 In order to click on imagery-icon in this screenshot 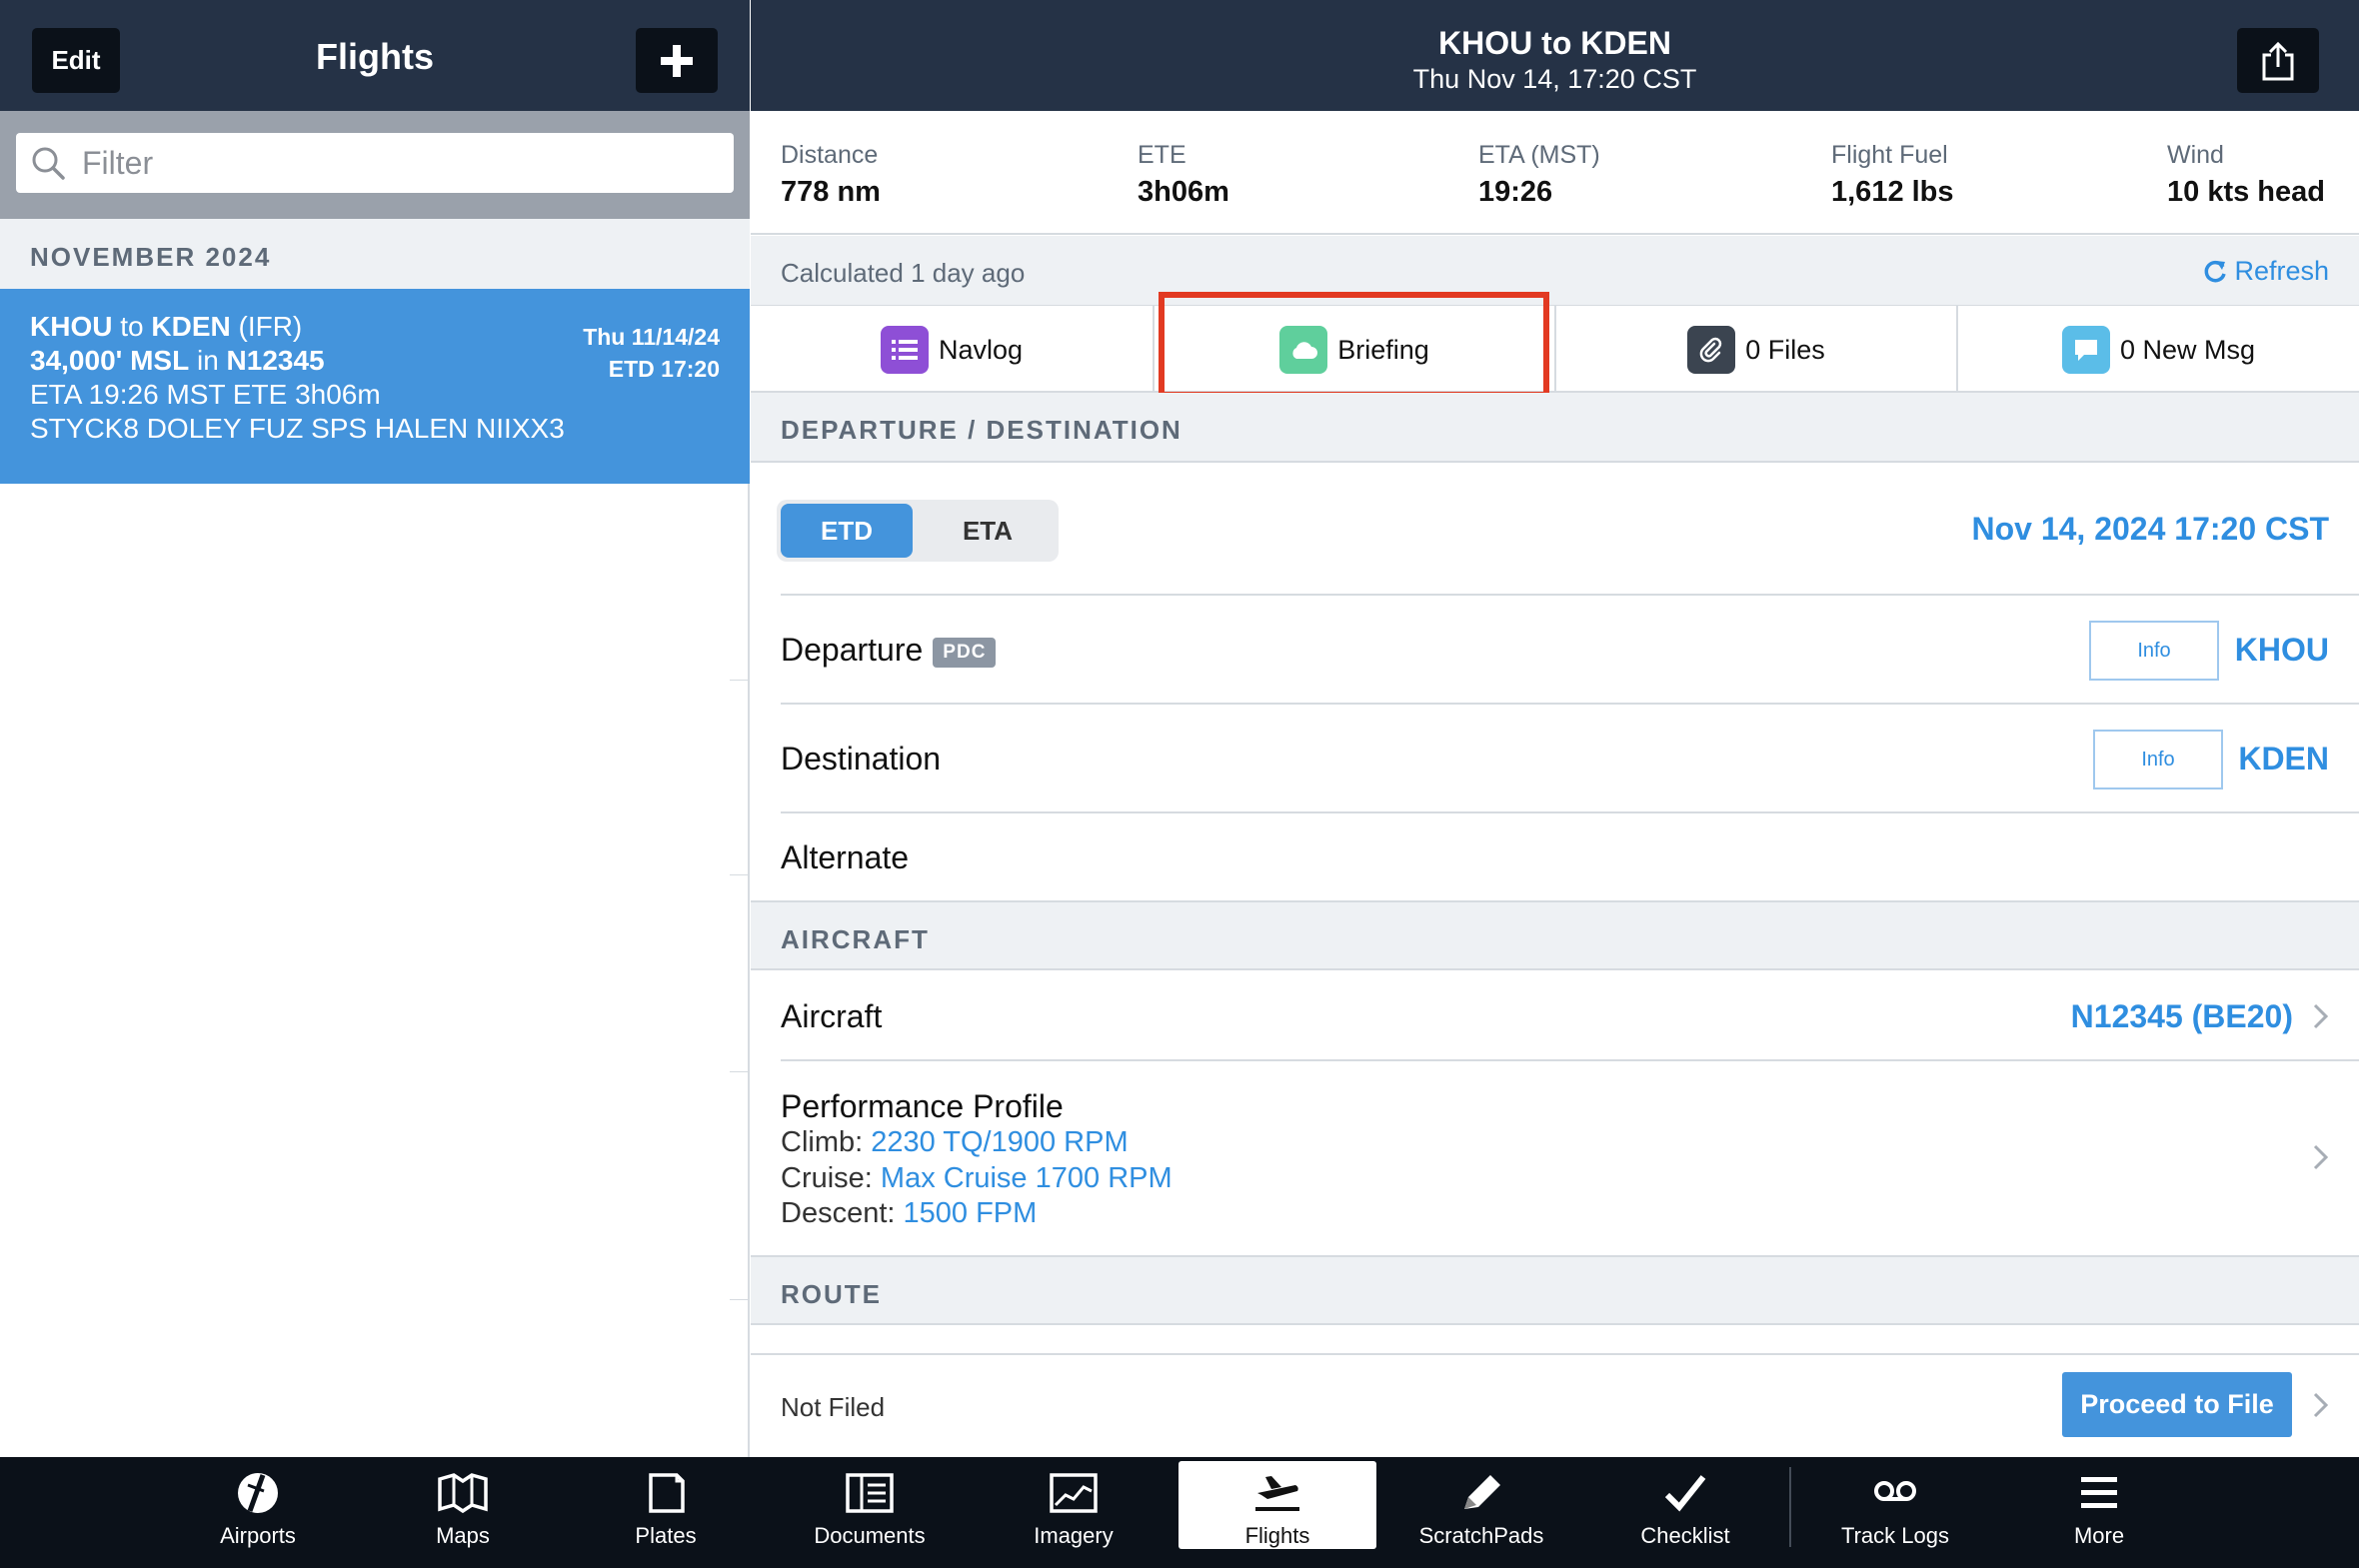, I will do `click(1074, 1493)`.